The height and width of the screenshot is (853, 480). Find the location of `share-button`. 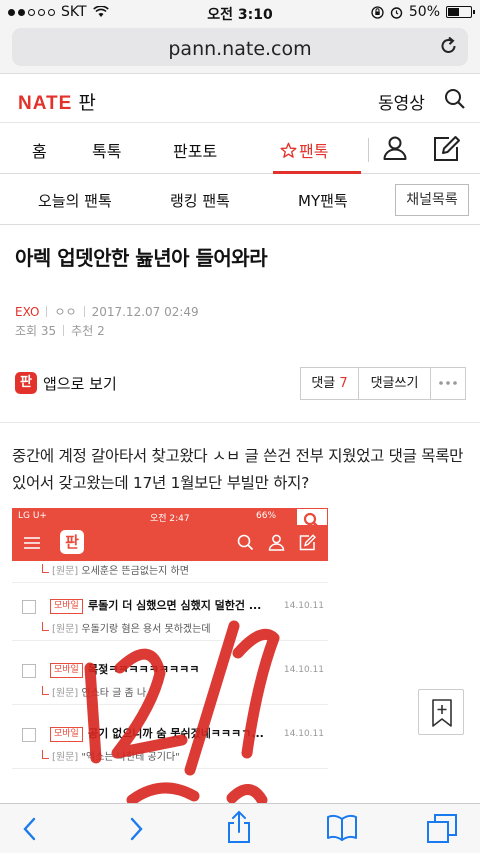

share-button is located at coordinates (239, 829).